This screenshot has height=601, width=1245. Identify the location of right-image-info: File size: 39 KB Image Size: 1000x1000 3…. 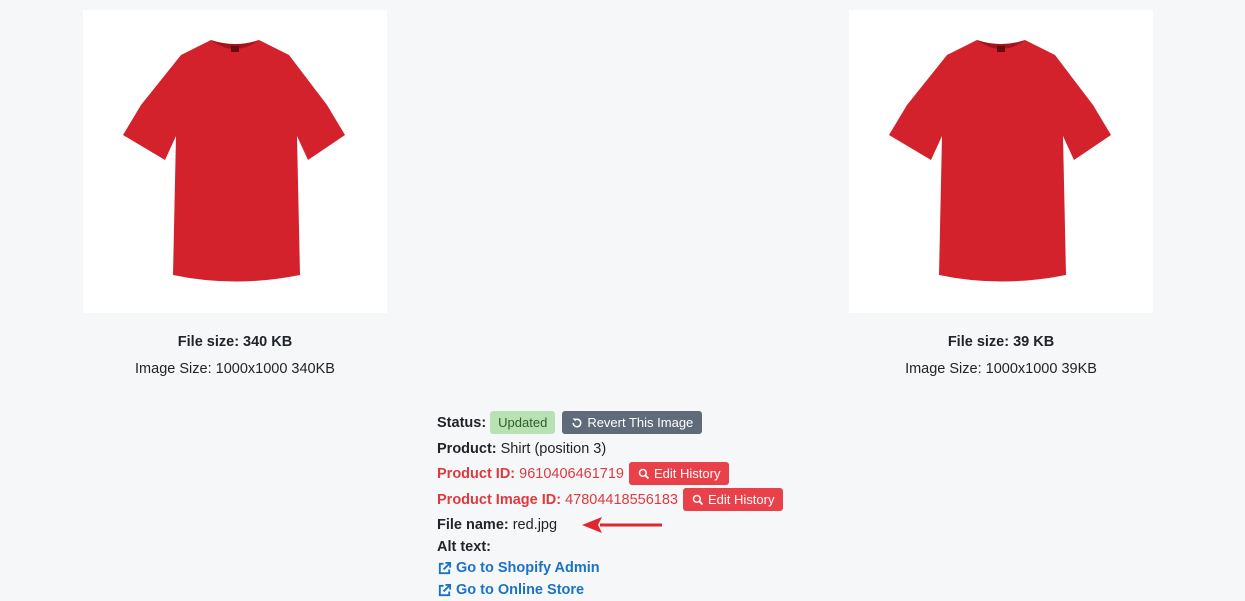
(1001, 355).